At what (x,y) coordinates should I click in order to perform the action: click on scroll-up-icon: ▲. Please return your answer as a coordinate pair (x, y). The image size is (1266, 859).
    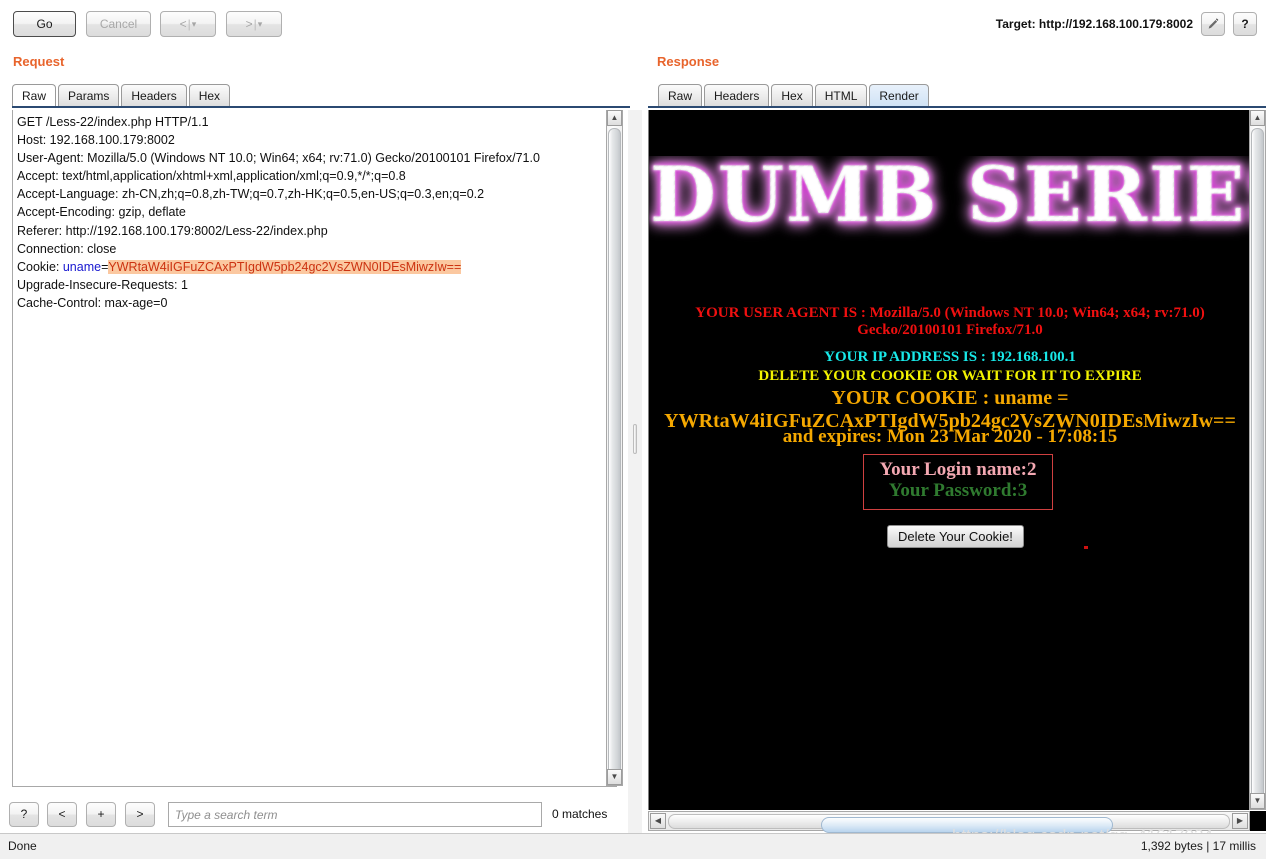
    Looking at the image, I should click on (614, 118).